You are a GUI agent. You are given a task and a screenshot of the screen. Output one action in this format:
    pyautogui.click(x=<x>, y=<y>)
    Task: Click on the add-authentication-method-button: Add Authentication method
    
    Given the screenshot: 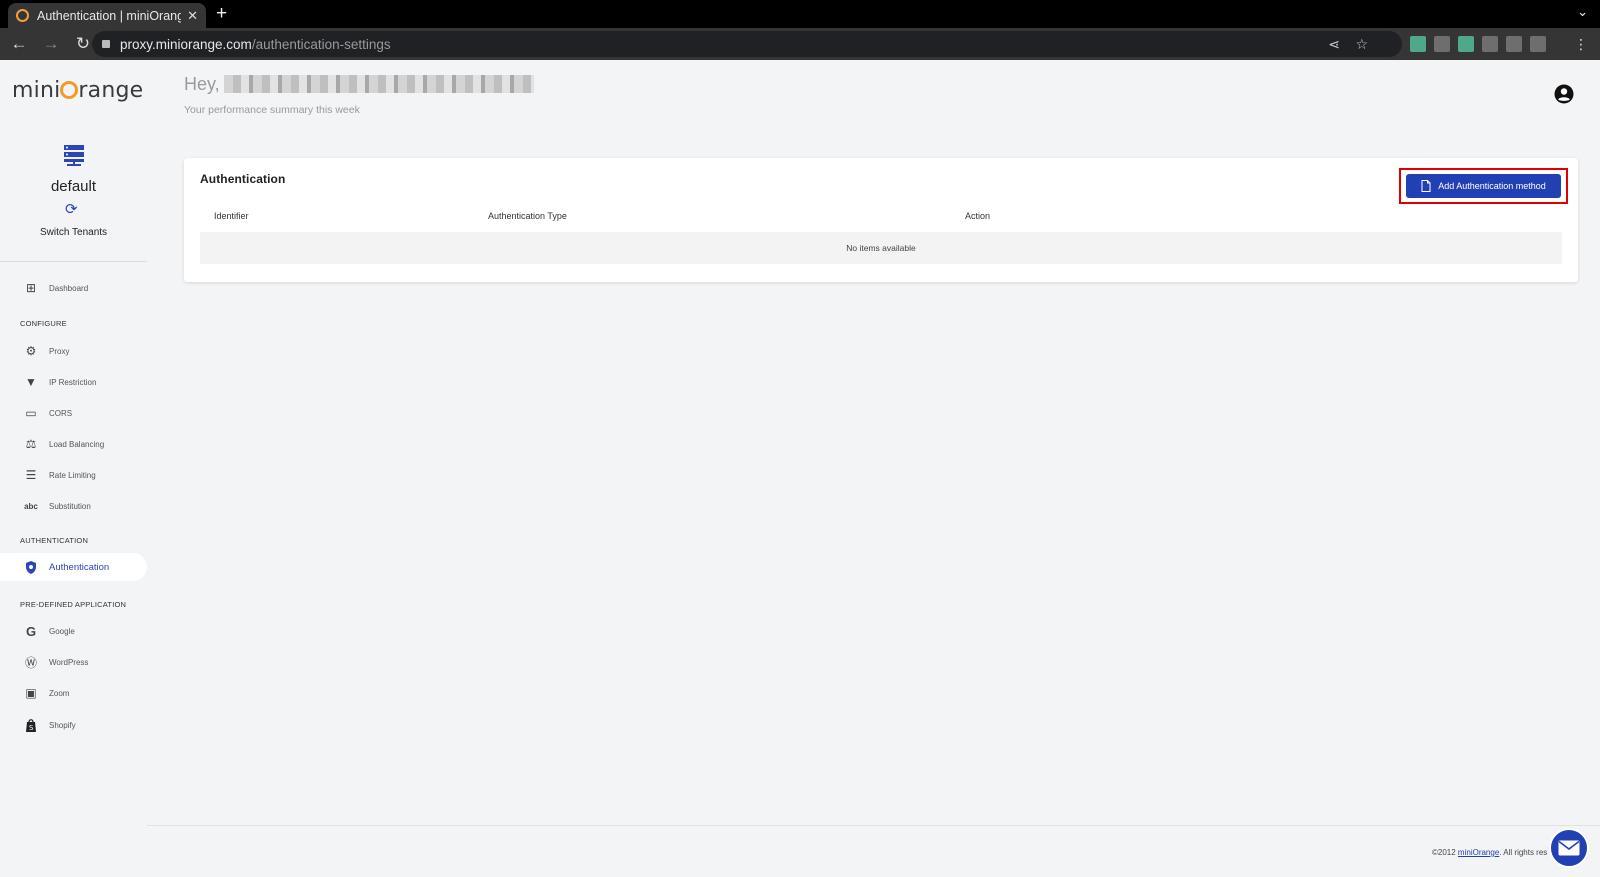 What is the action you would take?
    pyautogui.click(x=1483, y=186)
    